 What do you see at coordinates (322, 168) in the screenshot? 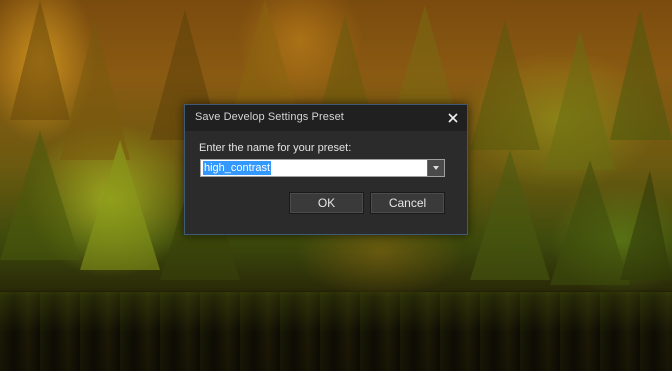
I see `preset-name-combobox: high_contrast` at bounding box center [322, 168].